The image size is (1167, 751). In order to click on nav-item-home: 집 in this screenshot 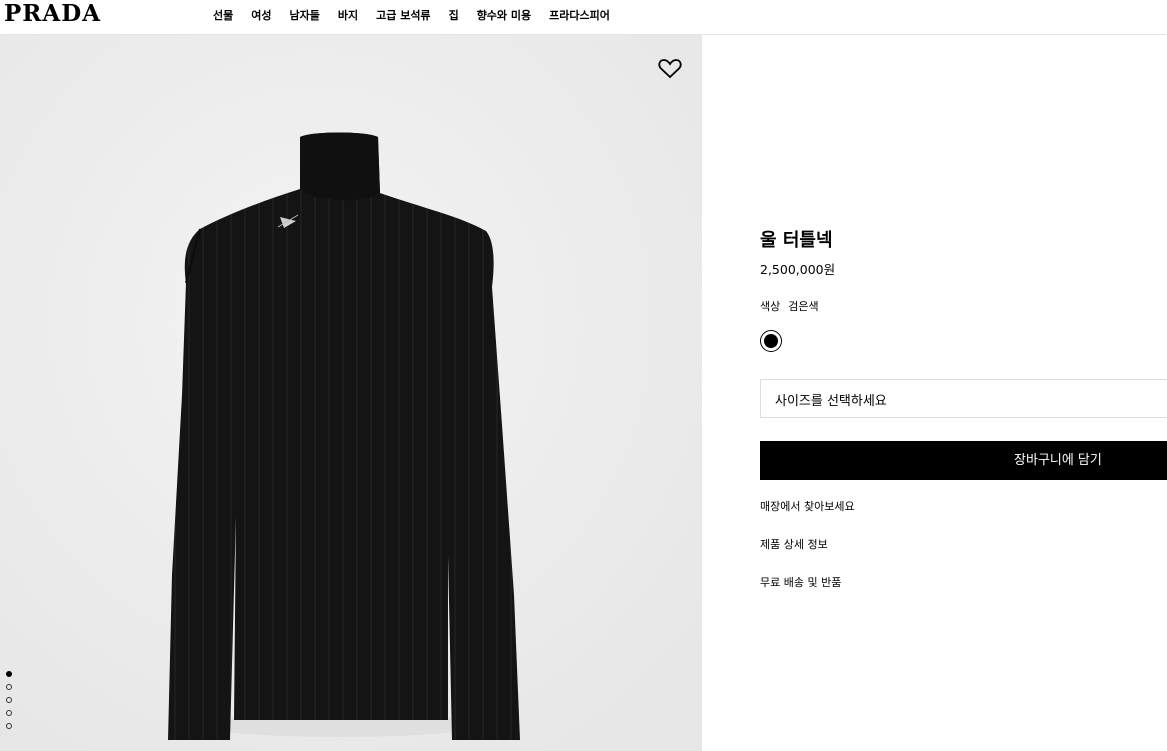, I will do `click(454, 15)`.